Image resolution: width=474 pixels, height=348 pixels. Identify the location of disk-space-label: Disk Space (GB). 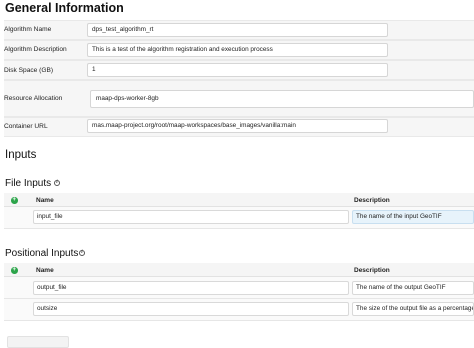
(29, 70).